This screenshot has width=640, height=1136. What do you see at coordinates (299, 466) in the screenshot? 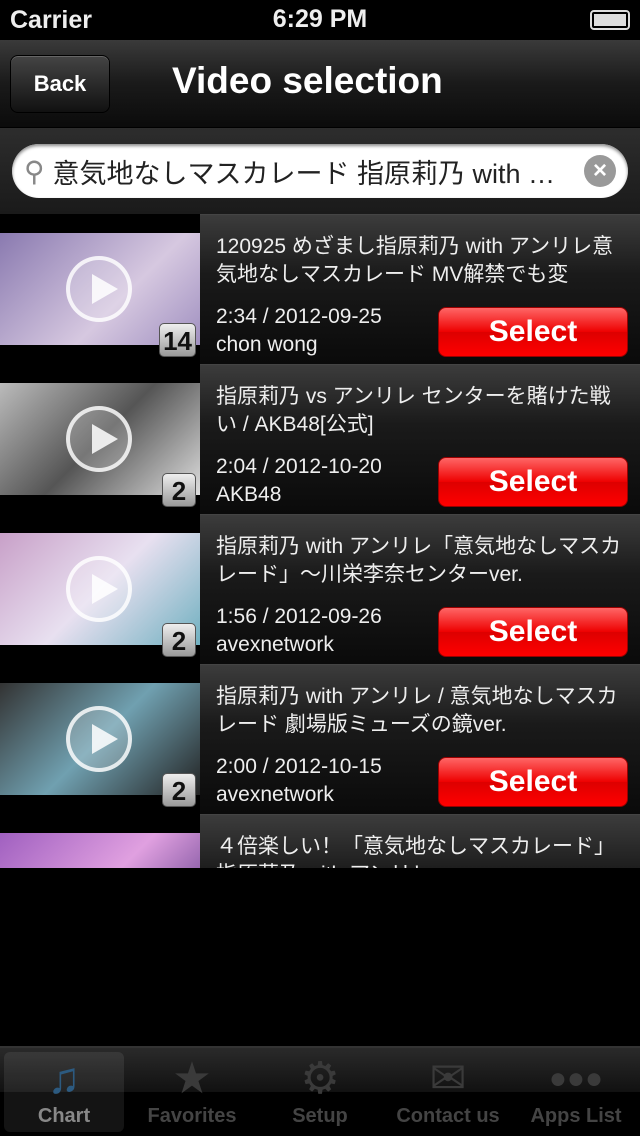
I see `video-meta: 2:04 / 2012-10-20` at bounding box center [299, 466].